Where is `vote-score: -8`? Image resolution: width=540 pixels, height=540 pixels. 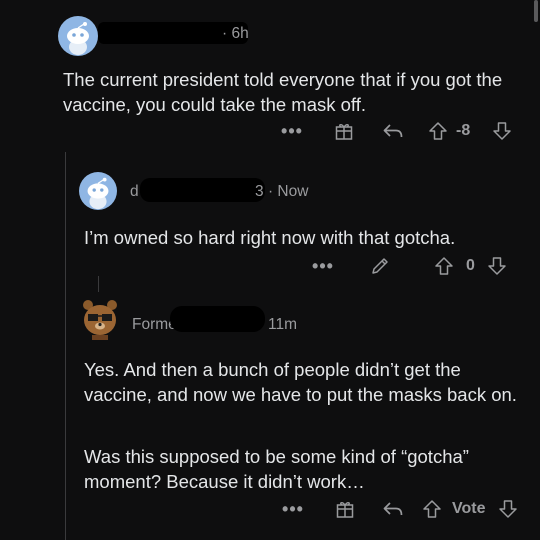 vote-score: -8 is located at coordinates (463, 130).